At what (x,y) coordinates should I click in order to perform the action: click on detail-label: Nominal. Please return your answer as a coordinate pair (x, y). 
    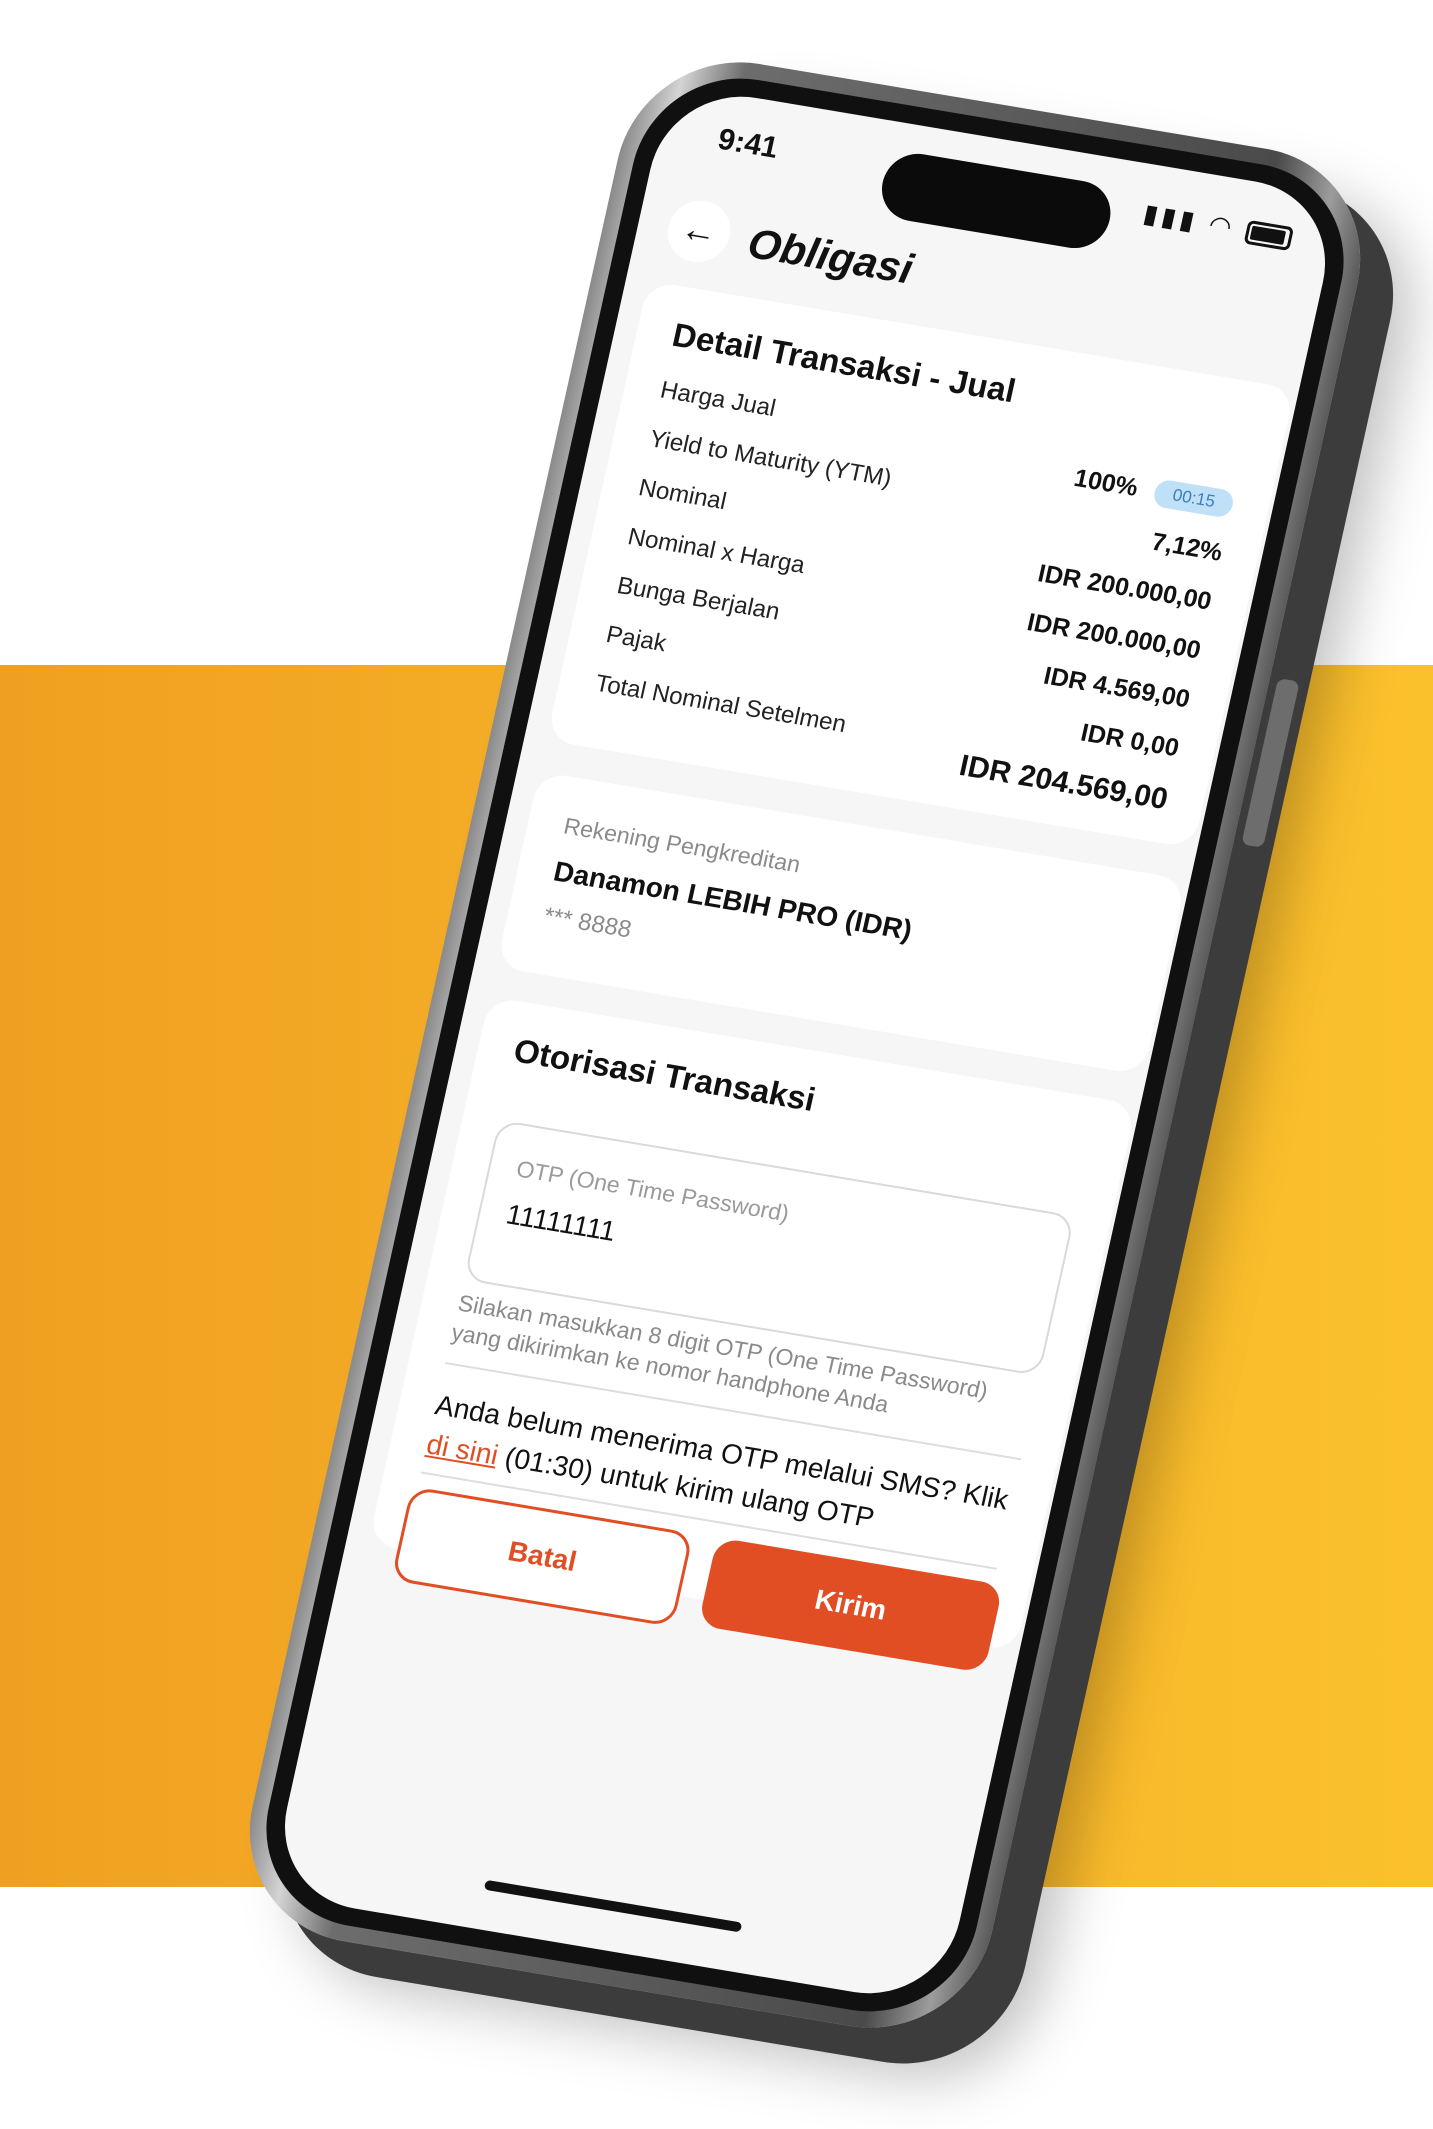
    Looking at the image, I should click on (682, 495).